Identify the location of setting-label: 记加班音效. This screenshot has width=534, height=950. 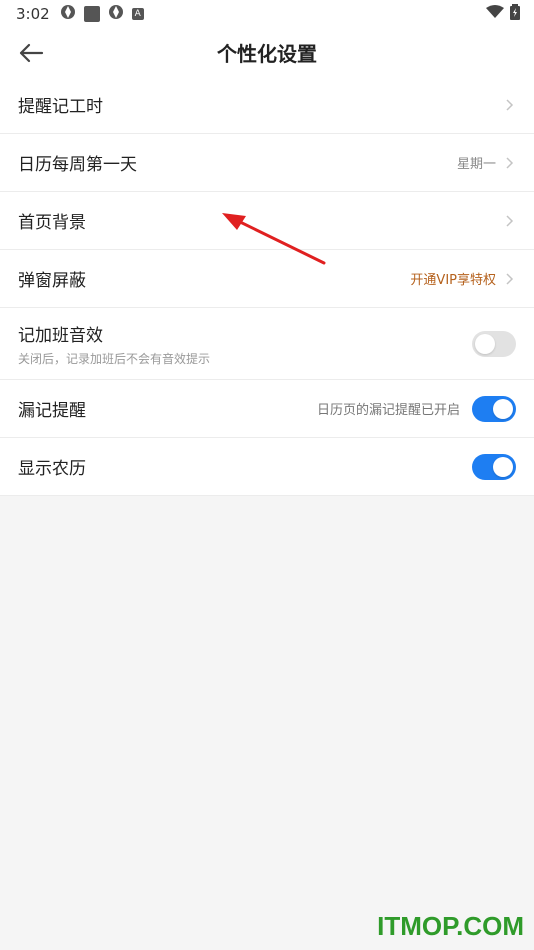
(60, 335).